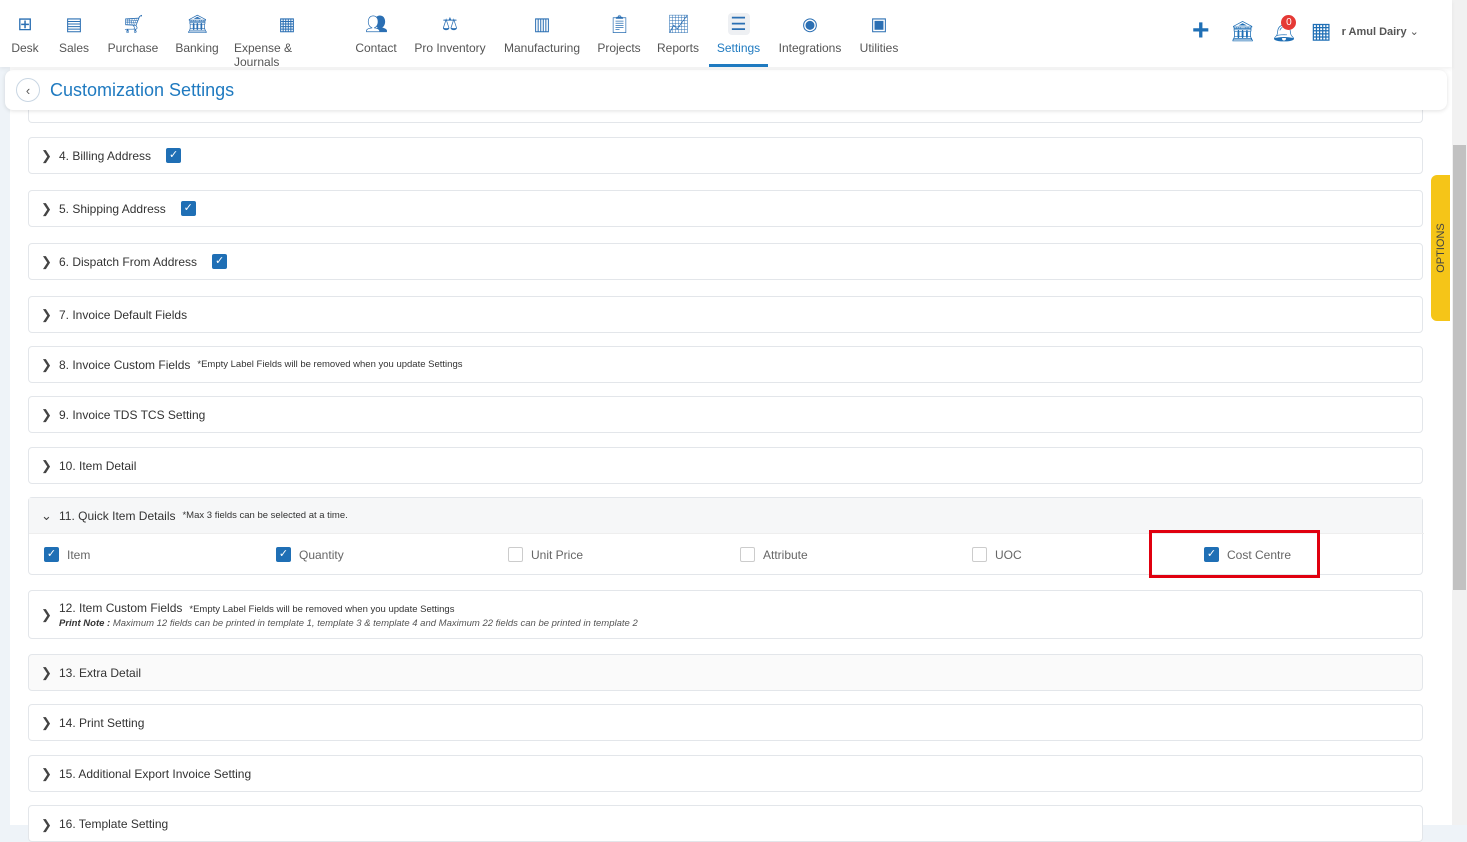 The image size is (1467, 842). I want to click on options-side-tab: OPTIONS, so click(1440, 248).